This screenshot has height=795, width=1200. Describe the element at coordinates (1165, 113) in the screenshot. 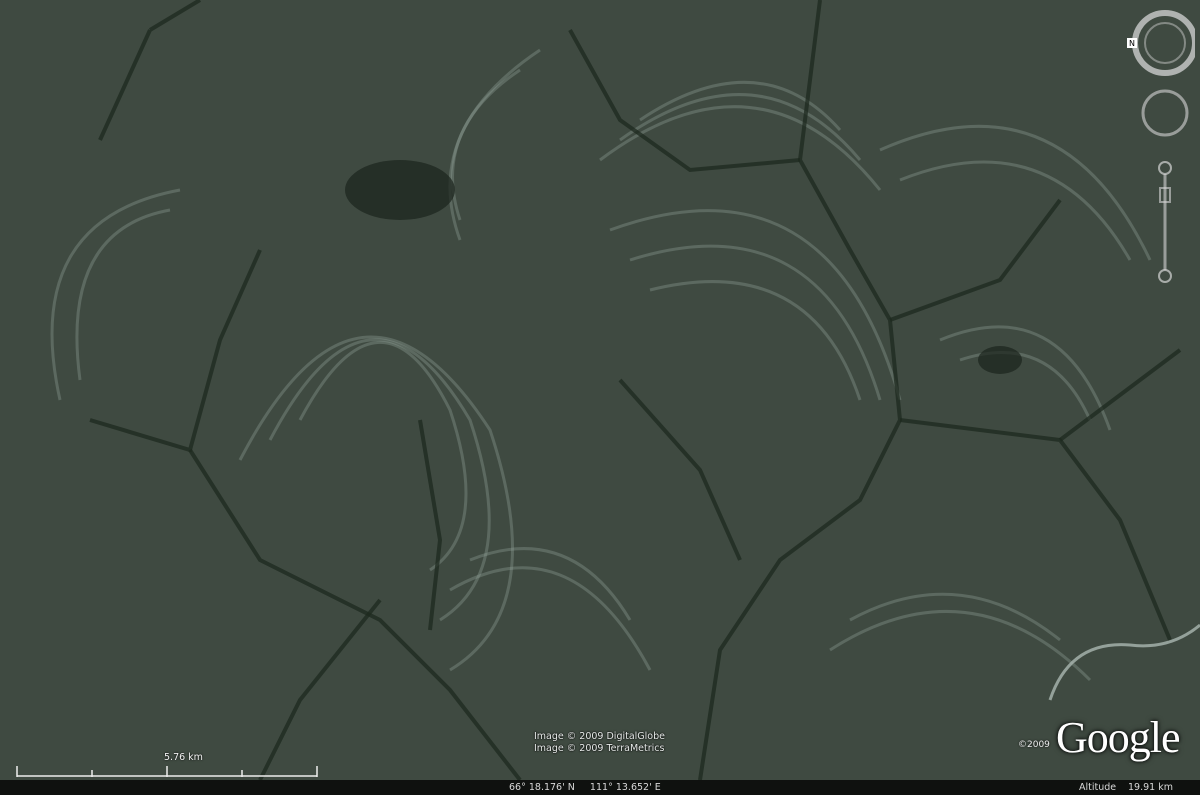

I see `look-joystick-icon` at that location.